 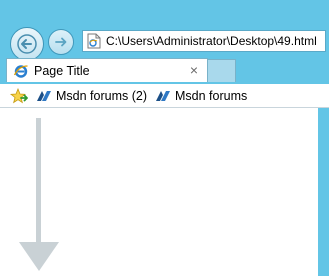 I want to click on address-text: C:\Users\Administrator\Desktop\49.html, so click(x=211, y=41).